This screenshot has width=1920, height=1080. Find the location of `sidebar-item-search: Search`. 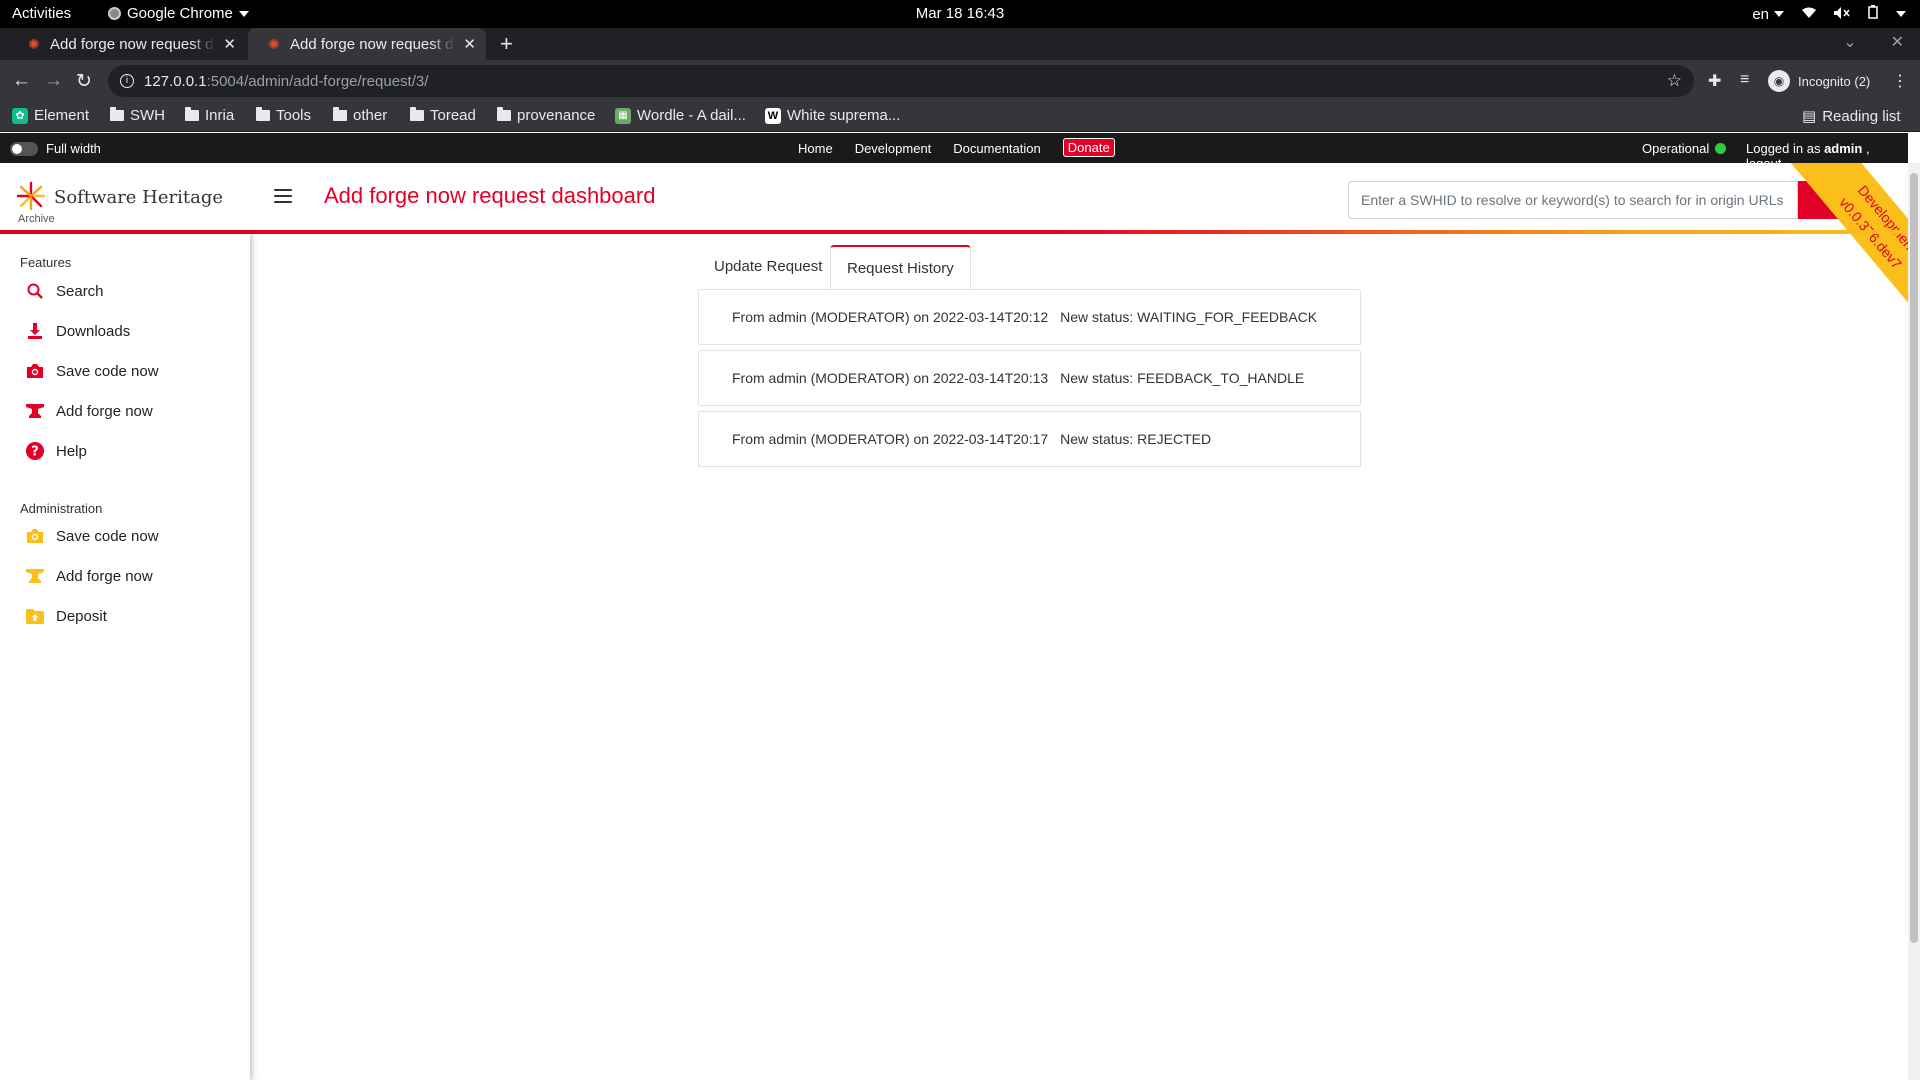

sidebar-item-search: Search is located at coordinates (65, 291).